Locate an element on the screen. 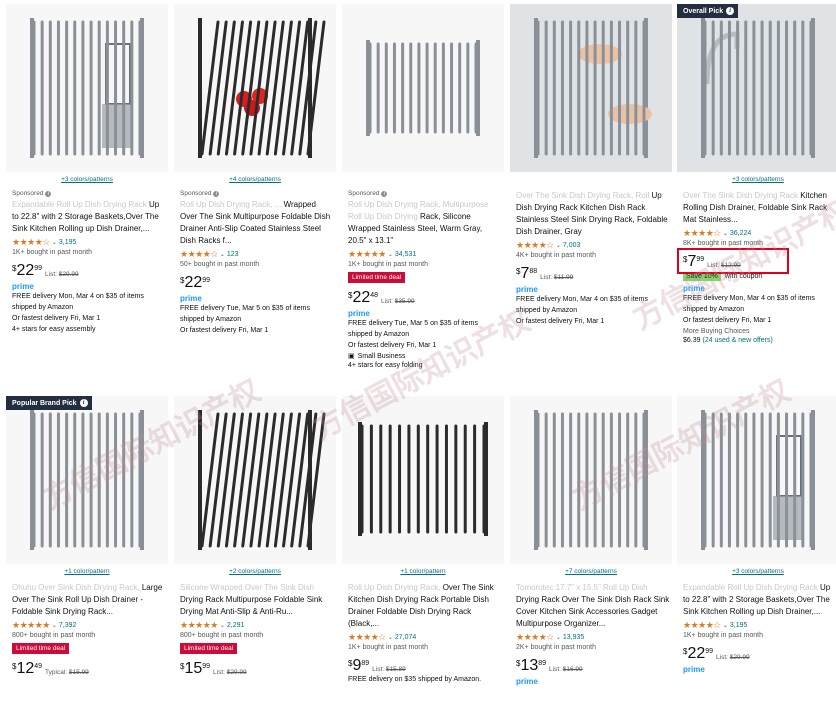 The image size is (836, 704). price: $22 99 is located at coordinates (698, 654).